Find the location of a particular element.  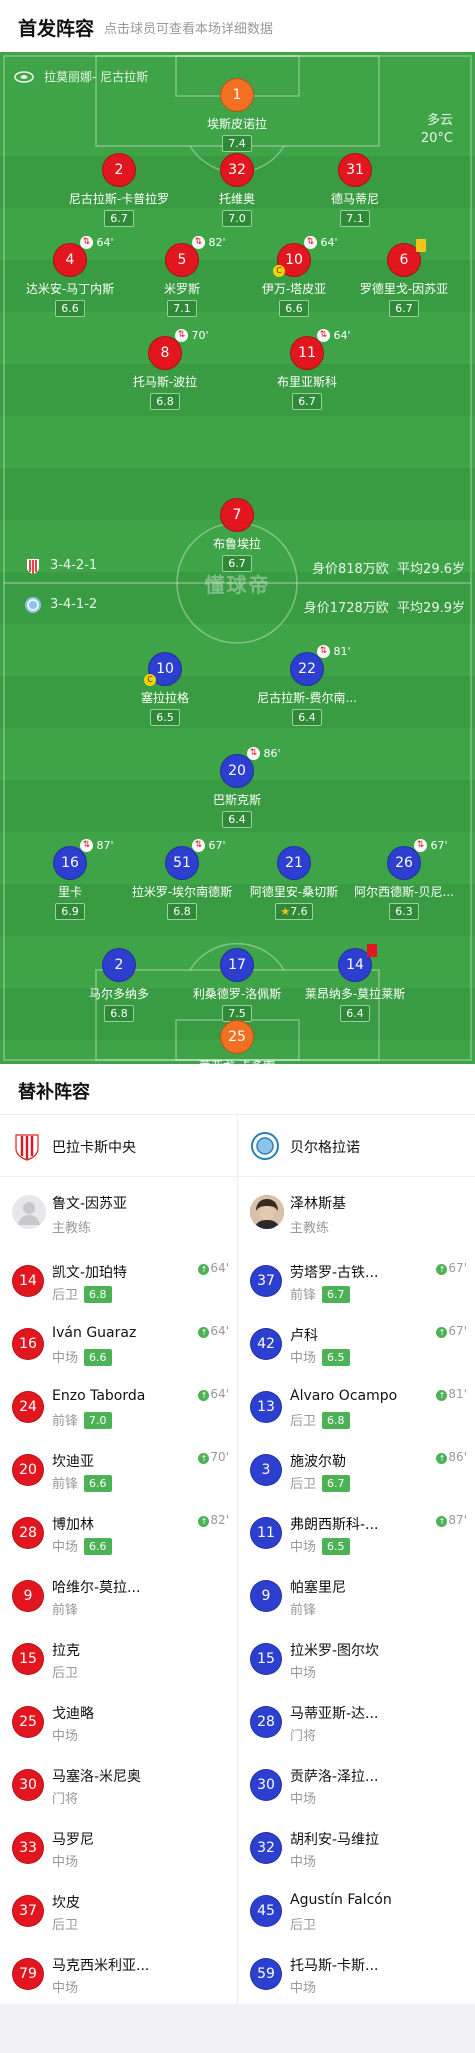

sub-player-row: 24 Enzo Taborda 前锋 7.0 ↑ 64' is located at coordinates (118, 1406).